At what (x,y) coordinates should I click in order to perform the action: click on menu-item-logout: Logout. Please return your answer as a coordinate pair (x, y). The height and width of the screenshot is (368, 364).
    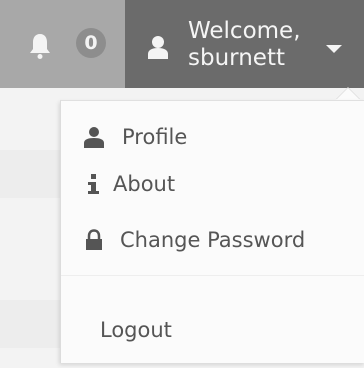
    Looking at the image, I should click on (212, 330).